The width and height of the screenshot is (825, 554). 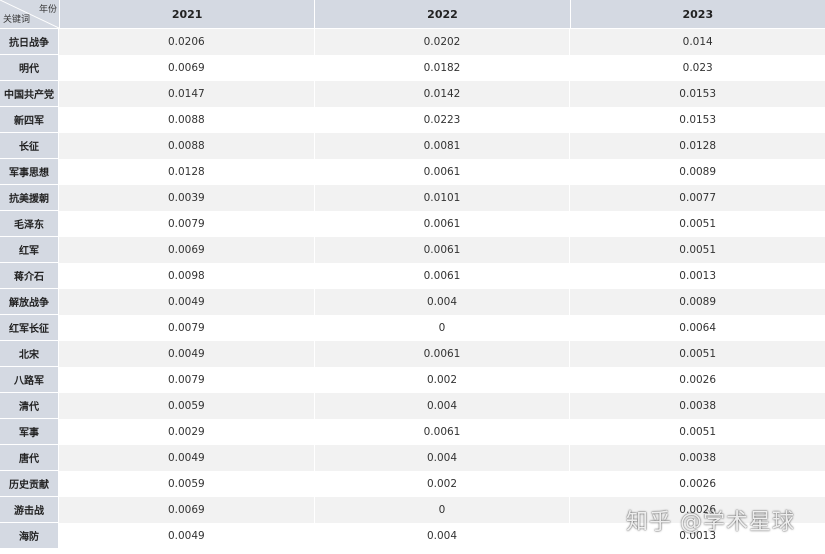 I want to click on table-row: 解放战争 0.0049 0.004 0.0089, so click(x=412, y=302).